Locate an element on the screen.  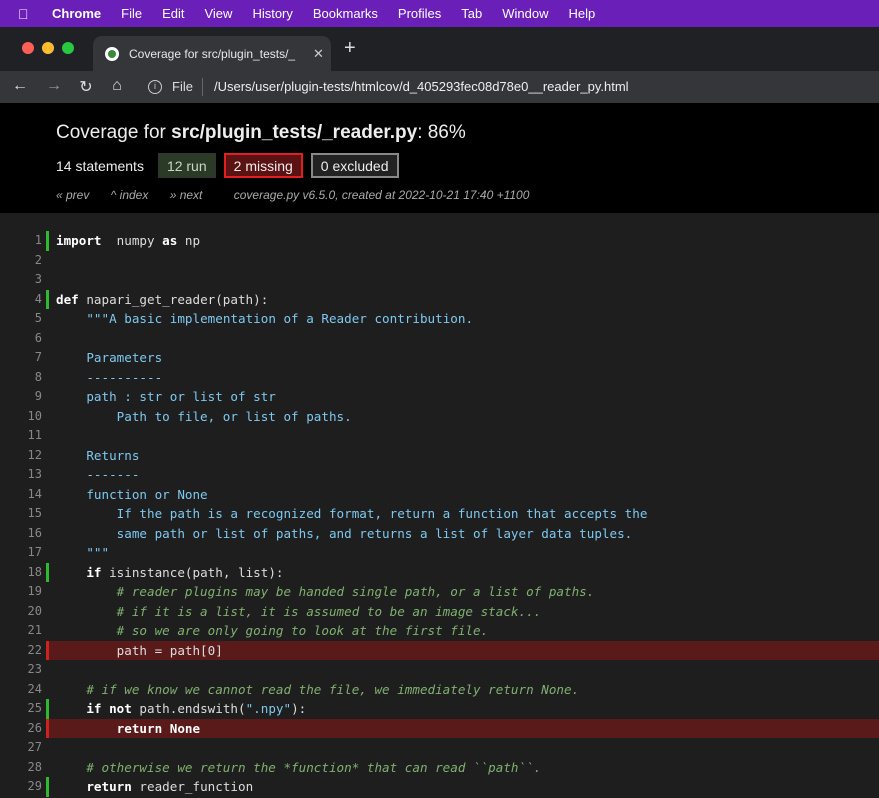
menu-tab: Tab is located at coordinates (471, 13).